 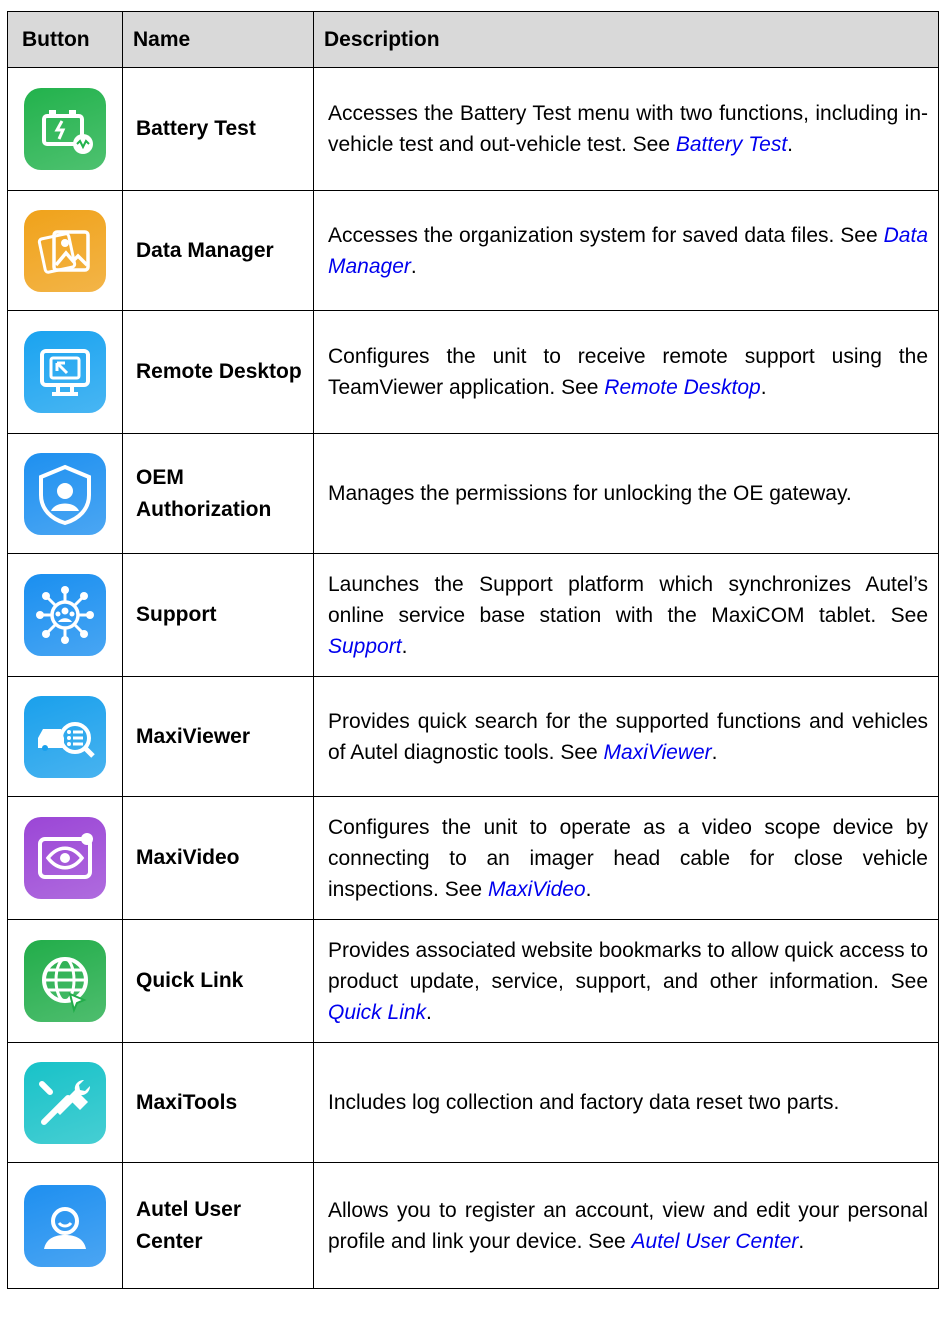 I want to click on table-header: Button Name Description, so click(x=473, y=39).